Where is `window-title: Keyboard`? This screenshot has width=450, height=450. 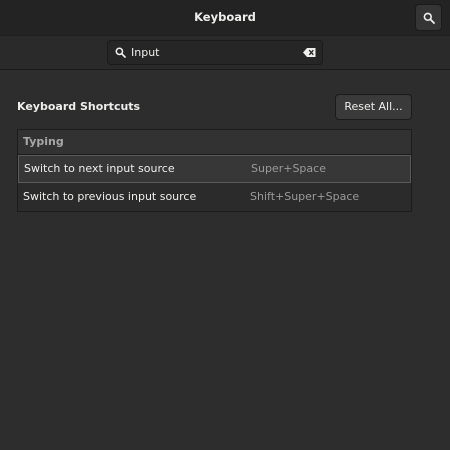
window-title: Keyboard is located at coordinates (225, 17).